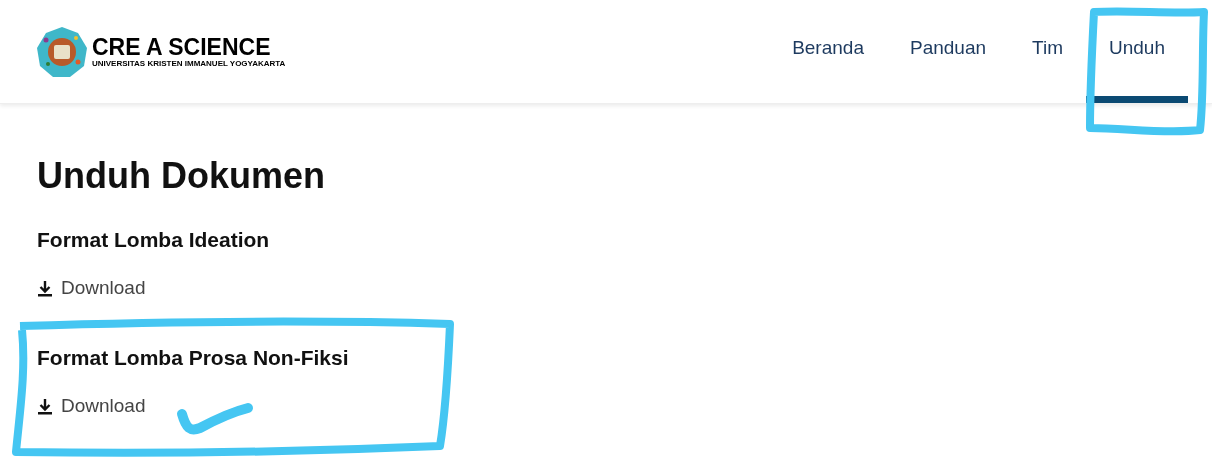  What do you see at coordinates (181, 176) in the screenshot?
I see `page-title: Unduh Dokumen` at bounding box center [181, 176].